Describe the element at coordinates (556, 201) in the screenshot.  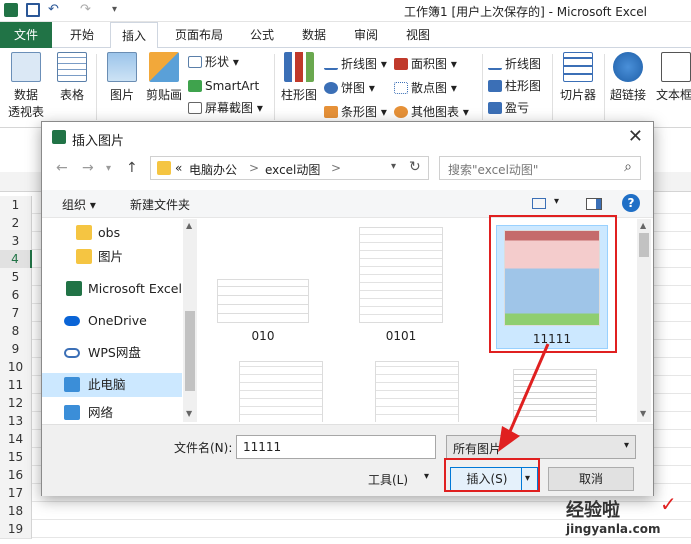
I see `view-dropdown-icon: ▾` at that location.